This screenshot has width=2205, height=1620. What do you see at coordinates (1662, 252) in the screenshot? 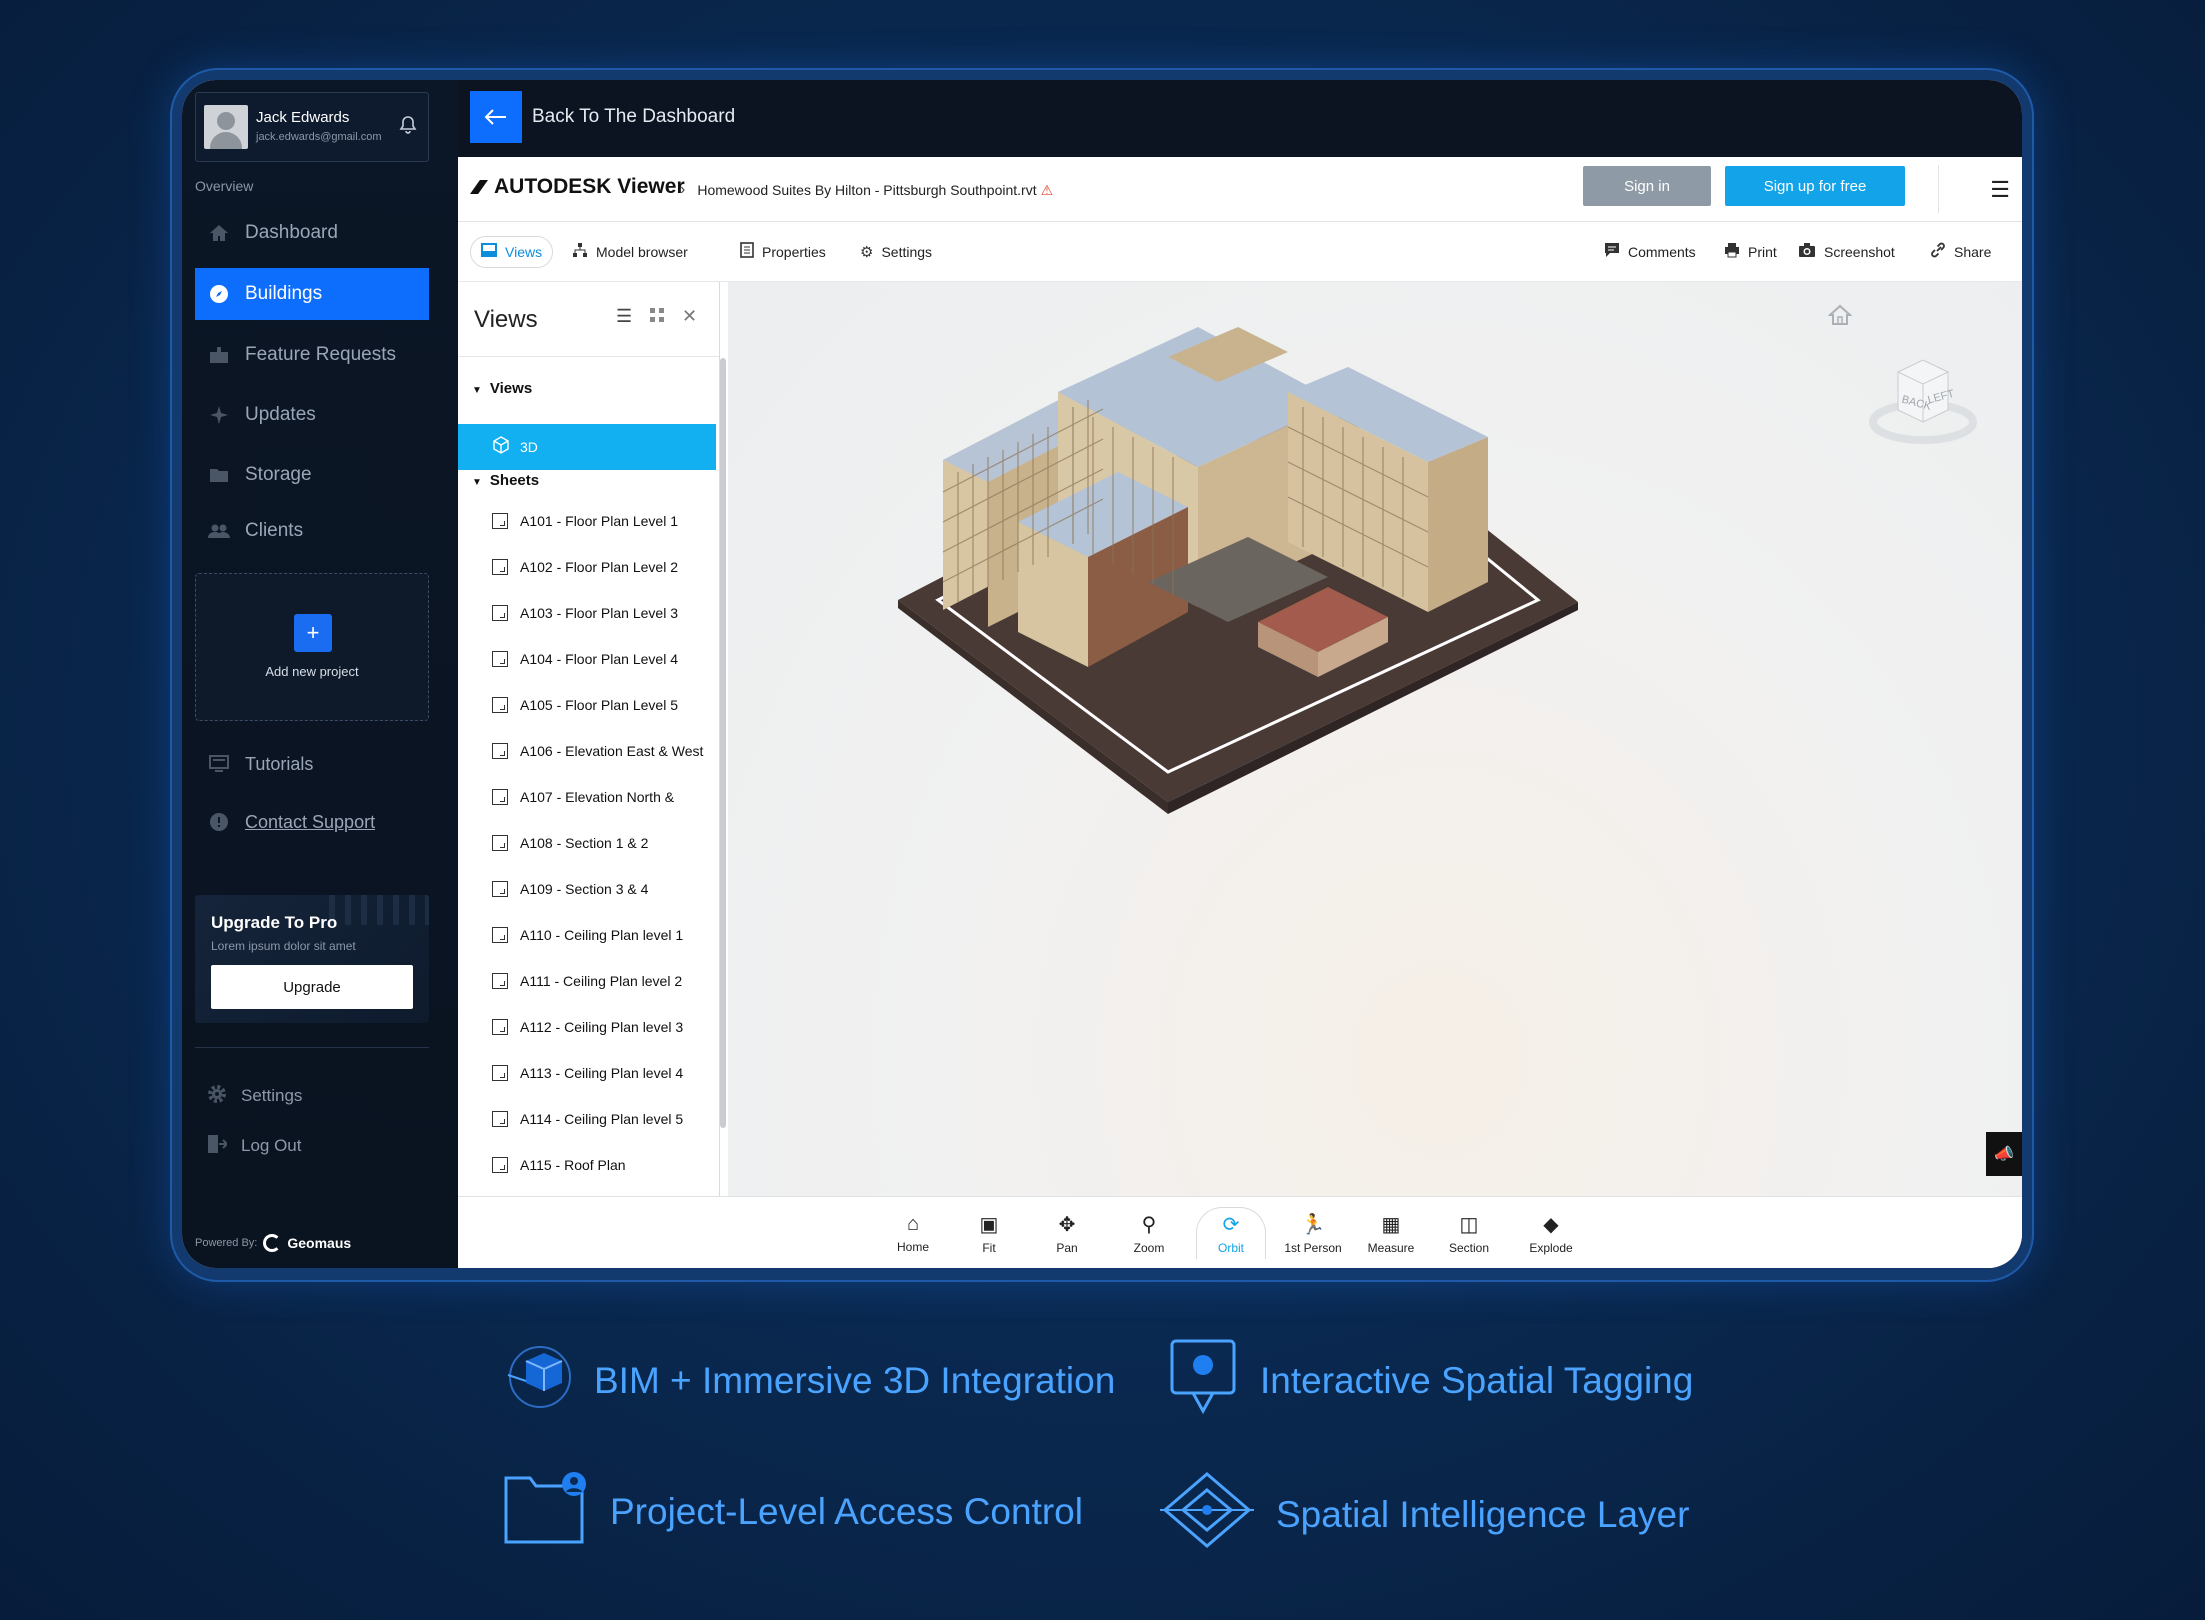
I see `tool-label: Comments` at bounding box center [1662, 252].